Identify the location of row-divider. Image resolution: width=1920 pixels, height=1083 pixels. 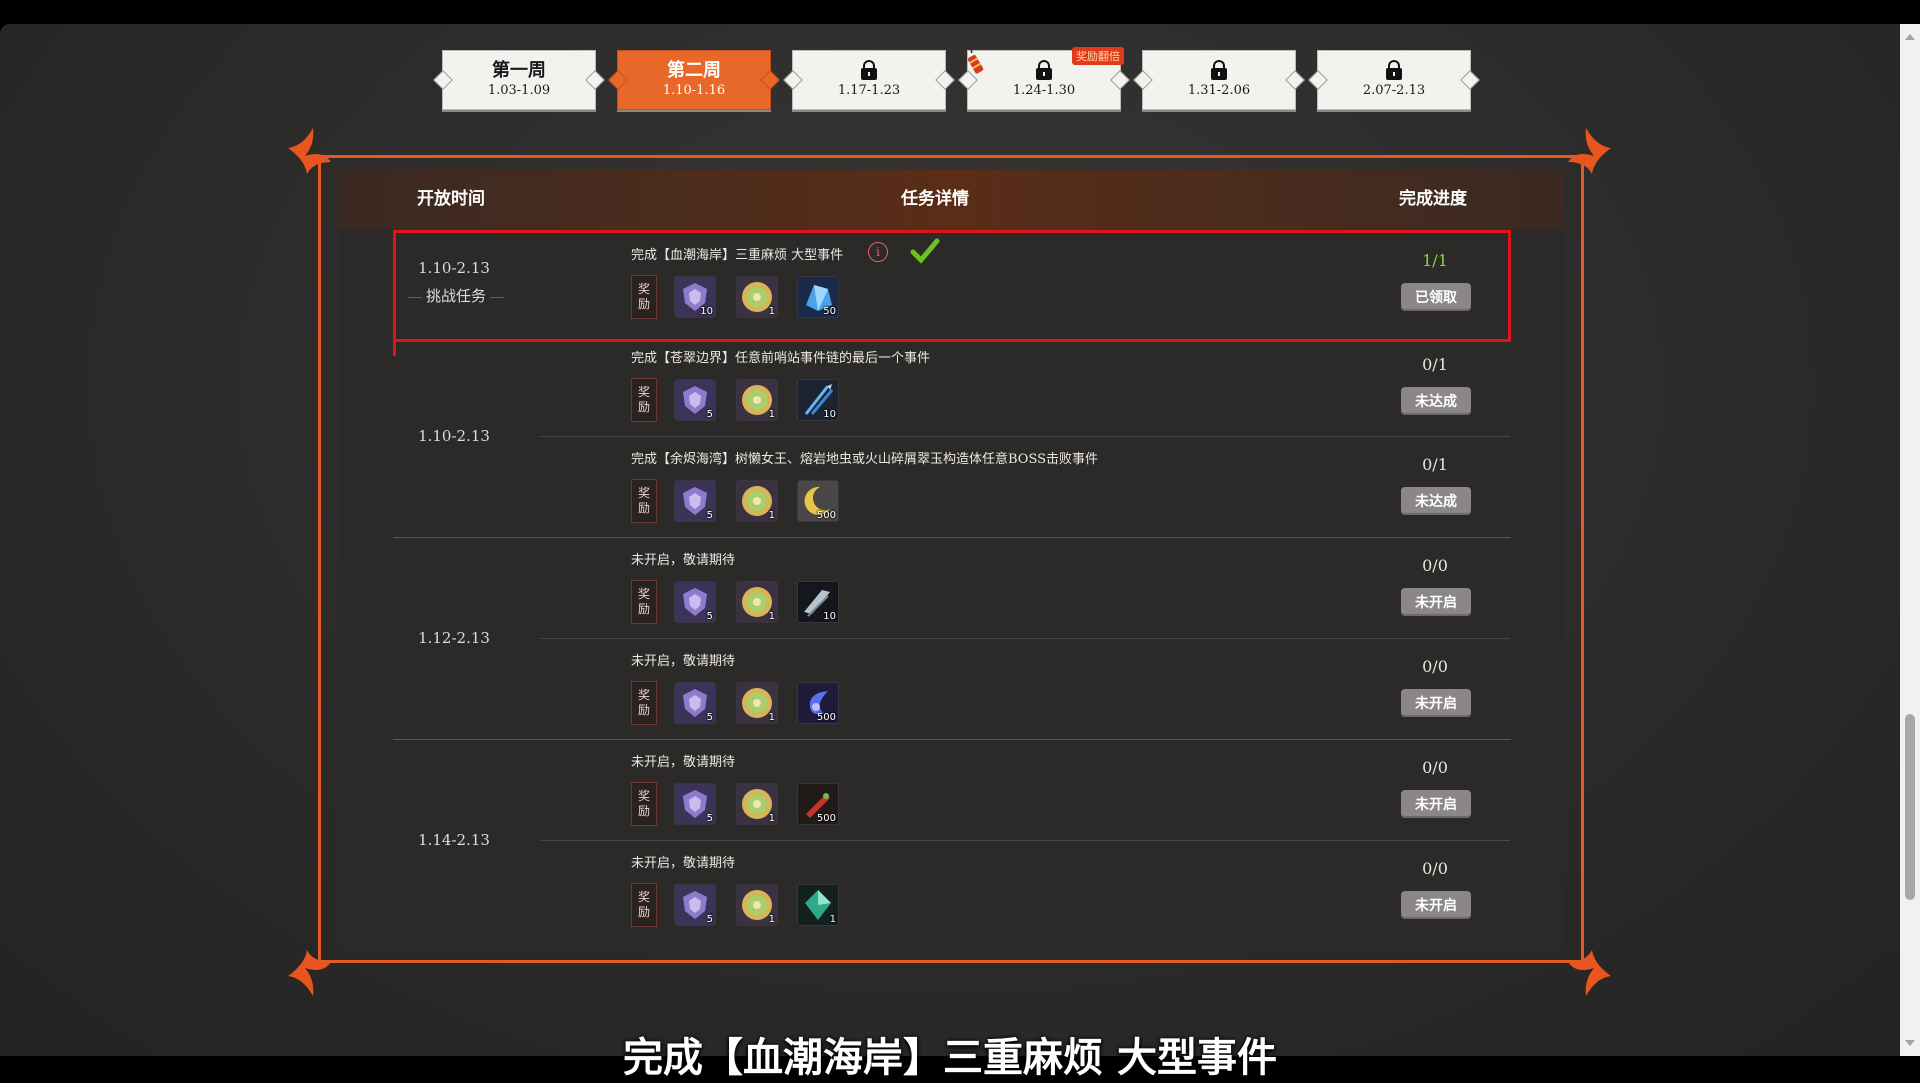
(1025, 638).